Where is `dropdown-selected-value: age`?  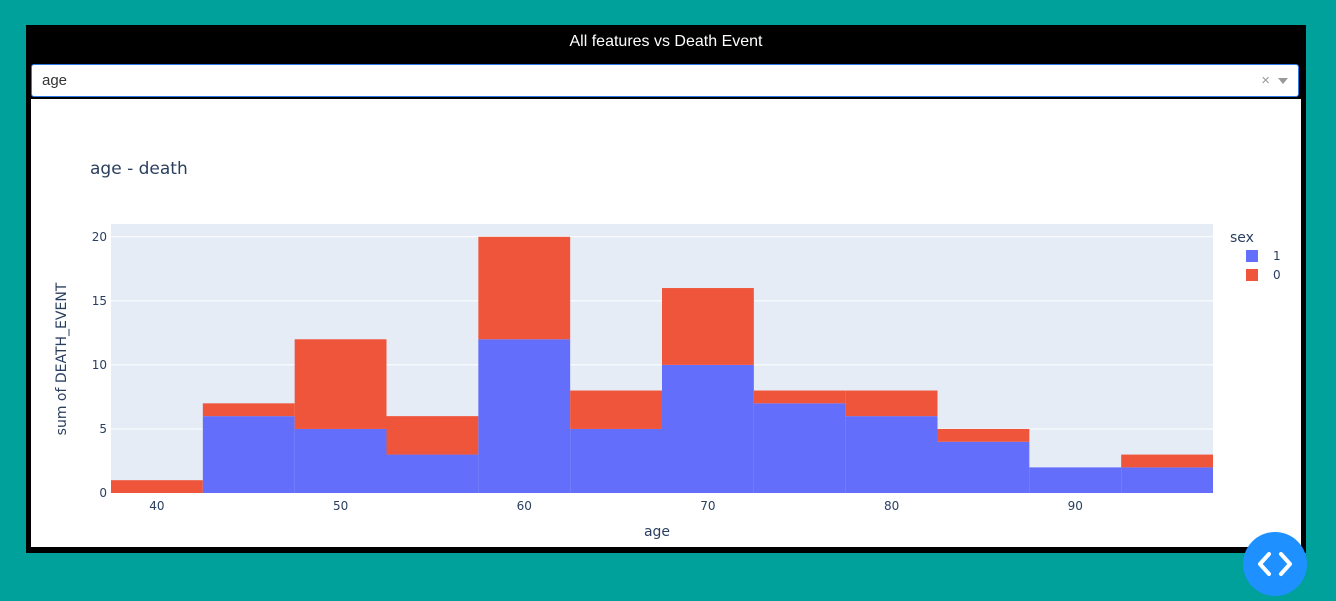
dropdown-selected-value: age is located at coordinates (54, 80).